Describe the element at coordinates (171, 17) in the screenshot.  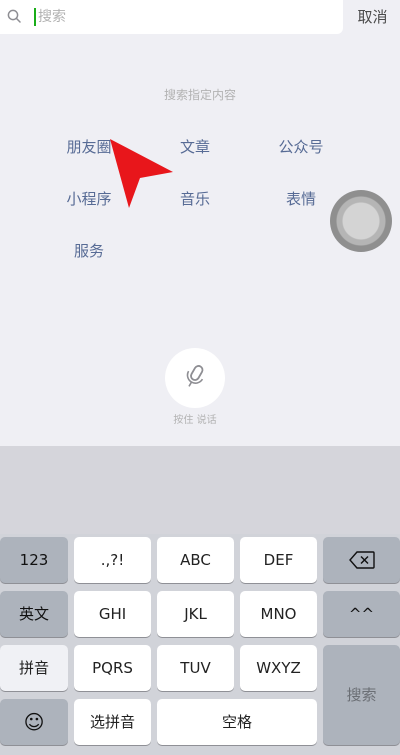
I see `search-field: 搜索` at that location.